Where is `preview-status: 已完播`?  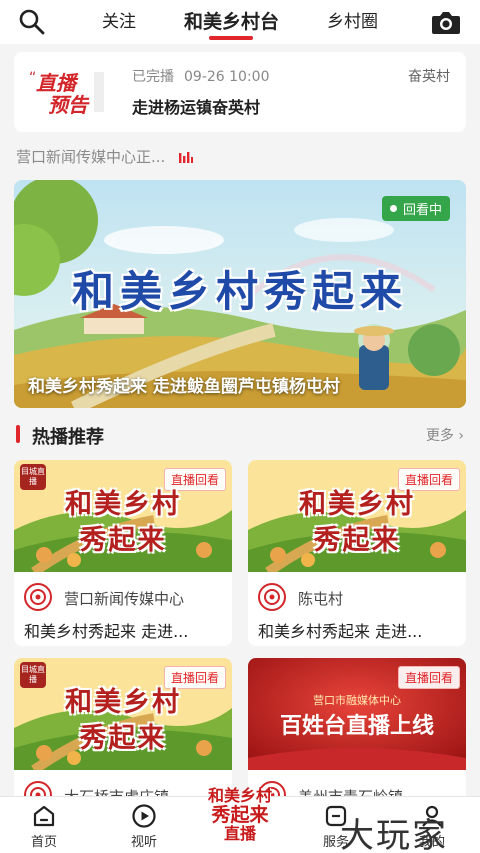
preview-status: 已完播 is located at coordinates (153, 77).